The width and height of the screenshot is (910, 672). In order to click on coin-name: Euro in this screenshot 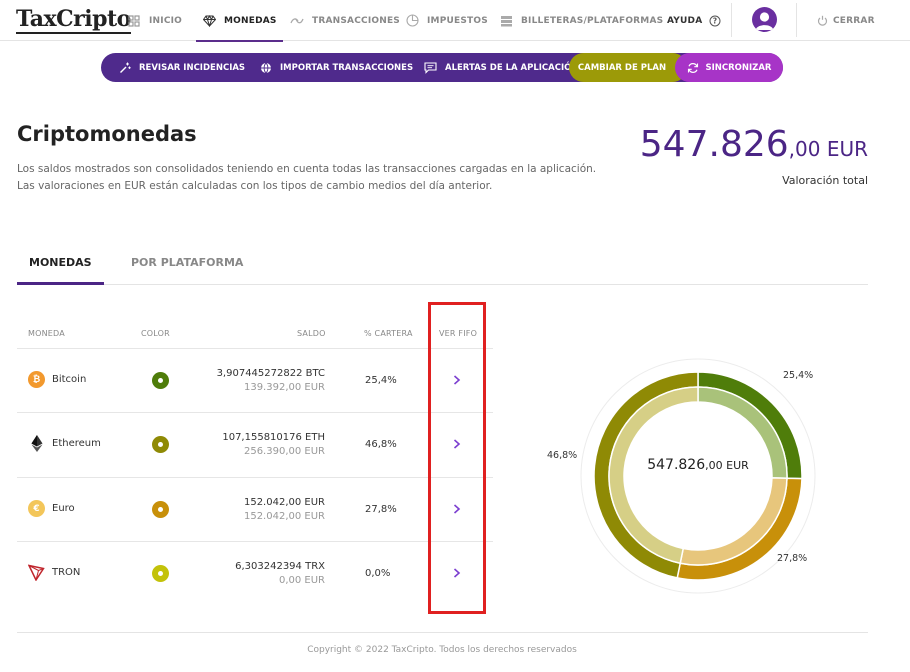, I will do `click(63, 508)`.